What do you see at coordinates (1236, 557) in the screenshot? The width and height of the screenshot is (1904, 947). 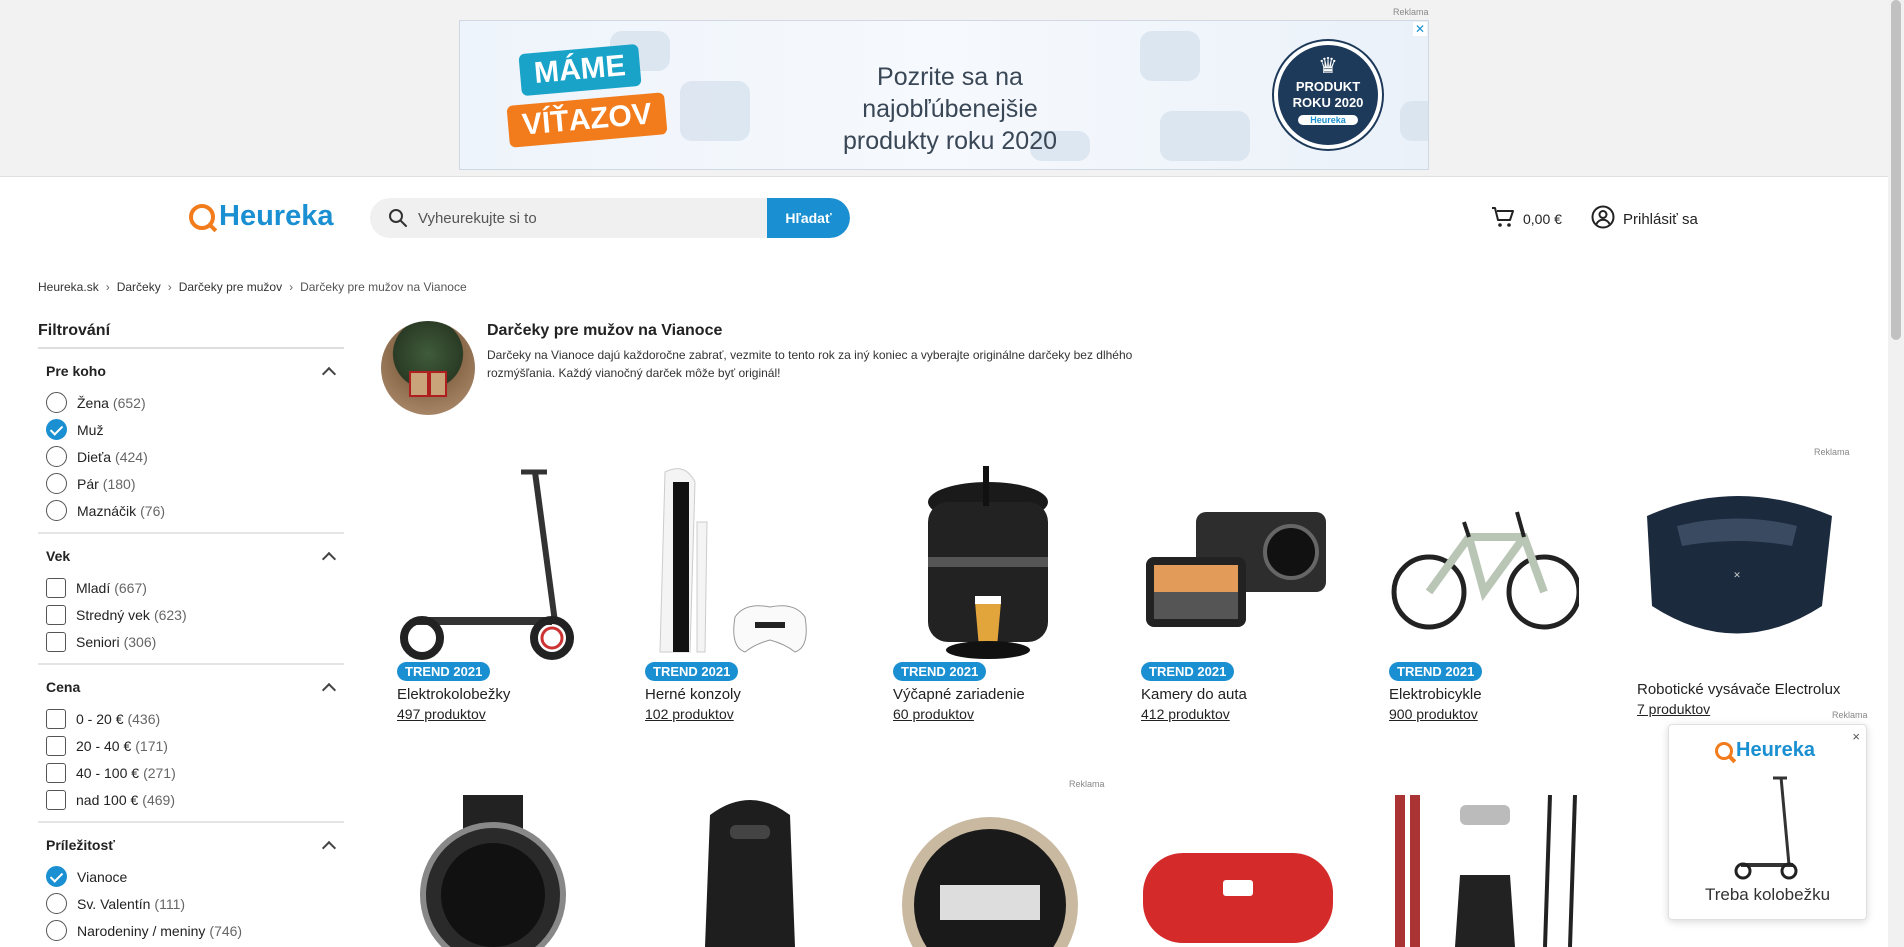 I see `dashcam-image` at bounding box center [1236, 557].